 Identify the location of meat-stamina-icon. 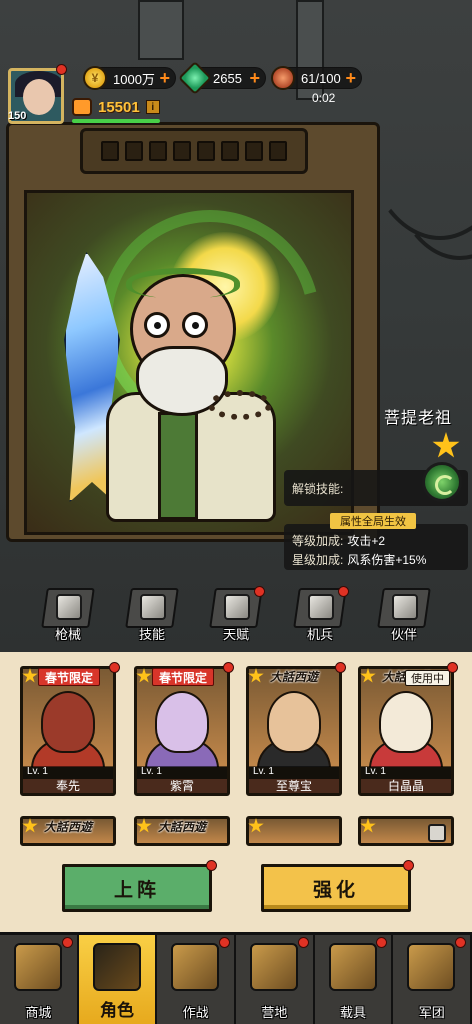
(283, 78).